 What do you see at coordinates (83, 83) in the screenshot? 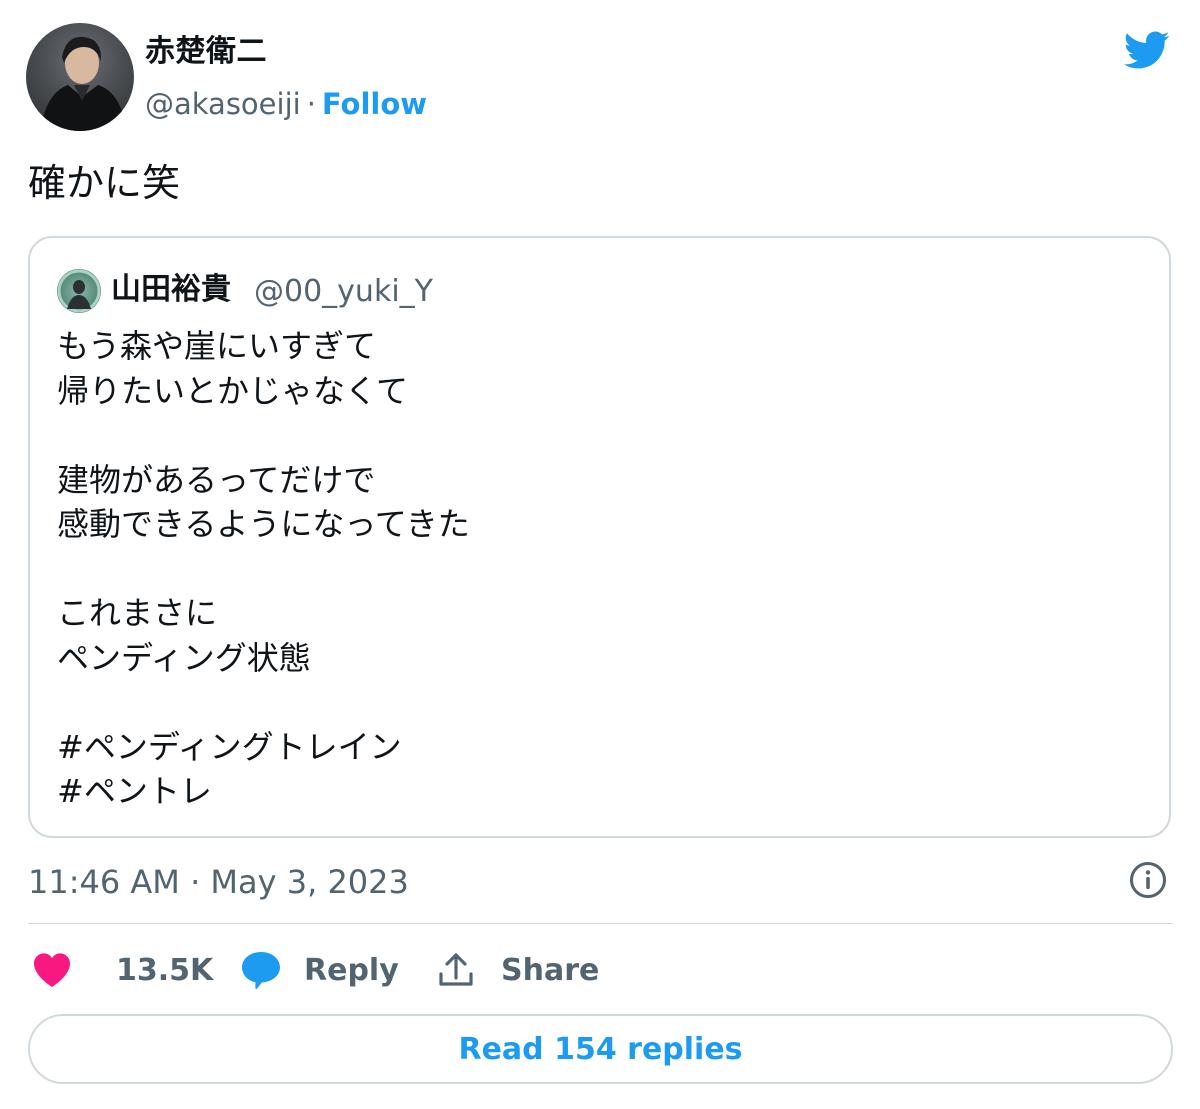
I see `author-avatar-image` at bounding box center [83, 83].